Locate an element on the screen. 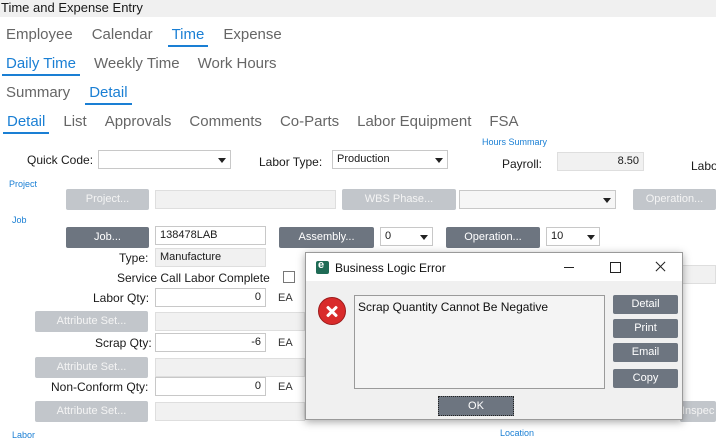  quick-code-dropdown is located at coordinates (164, 159).